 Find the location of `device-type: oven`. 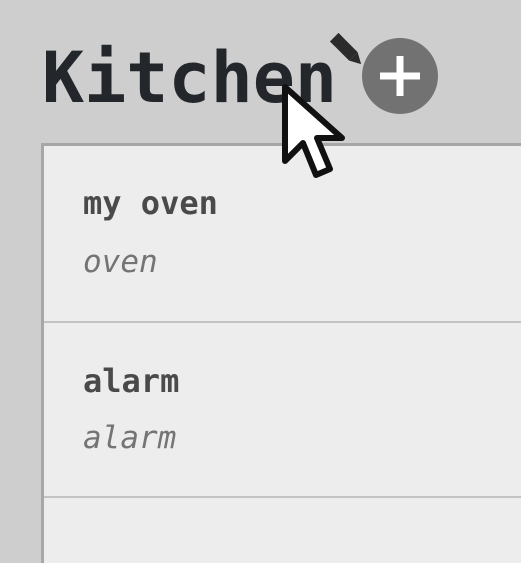

device-type: oven is located at coordinates (120, 262).